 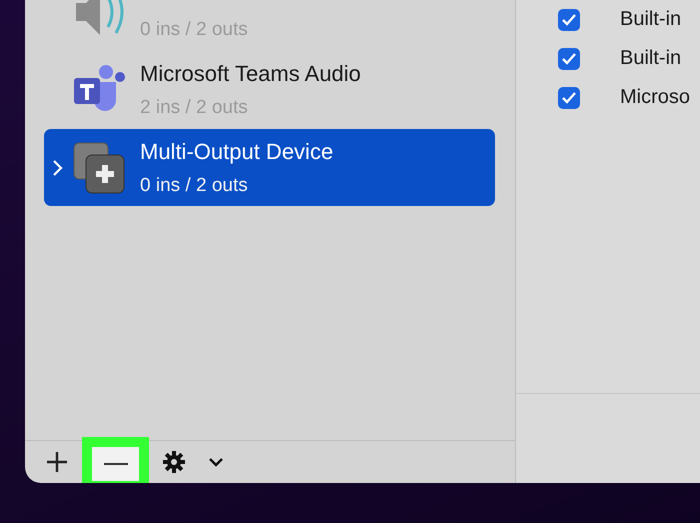 I want to click on chevron-down-icon, so click(x=216, y=462).